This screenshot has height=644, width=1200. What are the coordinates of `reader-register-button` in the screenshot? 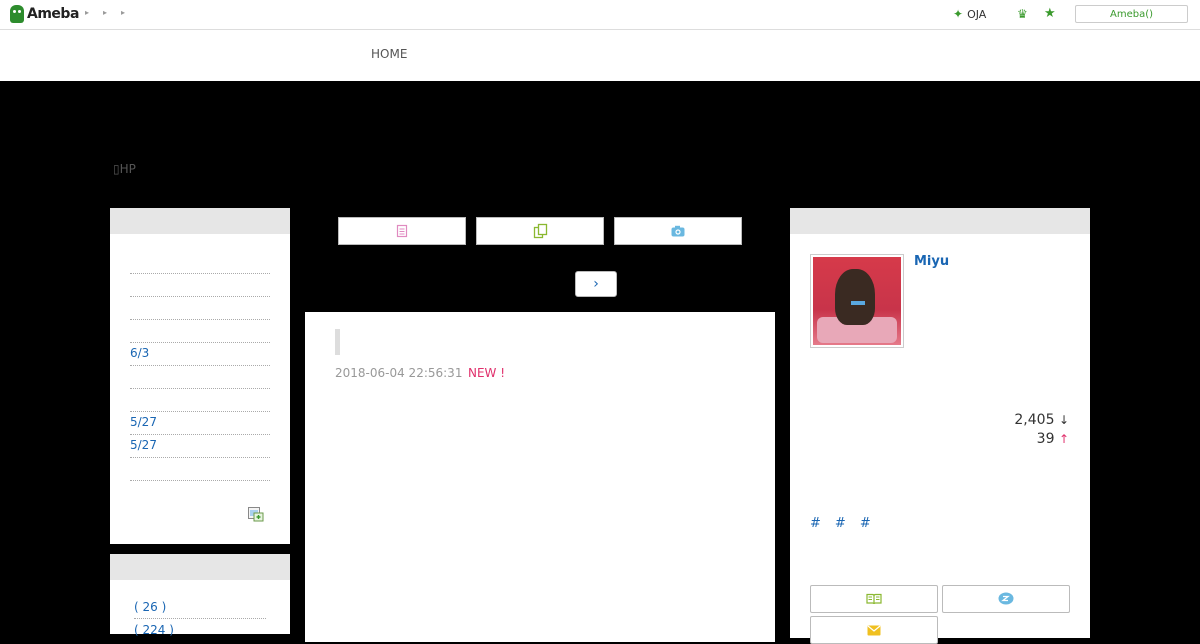 It's located at (874, 599).